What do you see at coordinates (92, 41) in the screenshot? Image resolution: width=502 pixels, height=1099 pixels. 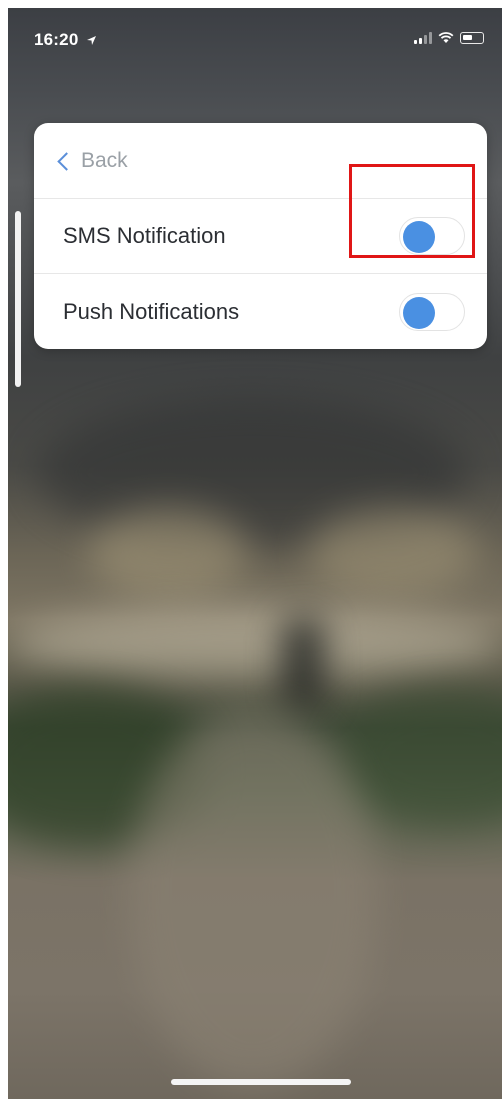 I see `location-arrow-icon` at bounding box center [92, 41].